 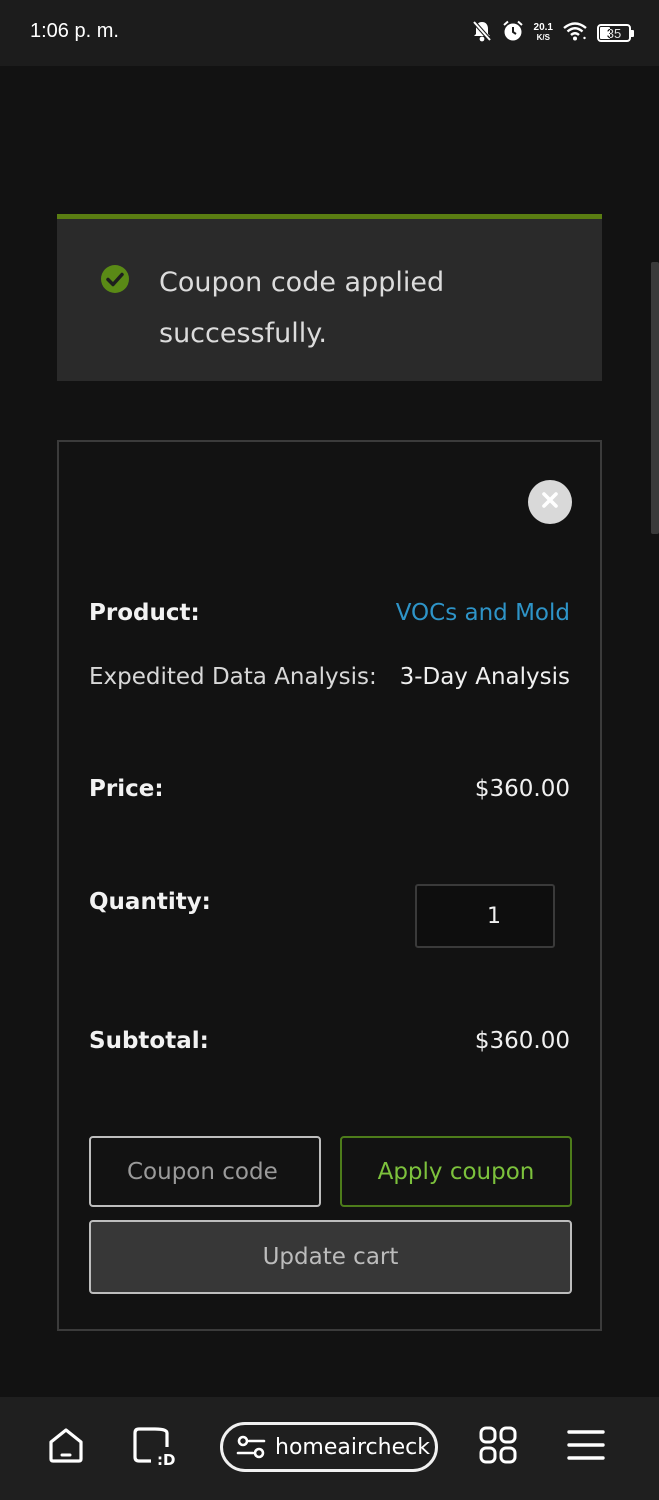 What do you see at coordinates (149, 1041) in the screenshot?
I see `subtotal-label: Subtotal:` at bounding box center [149, 1041].